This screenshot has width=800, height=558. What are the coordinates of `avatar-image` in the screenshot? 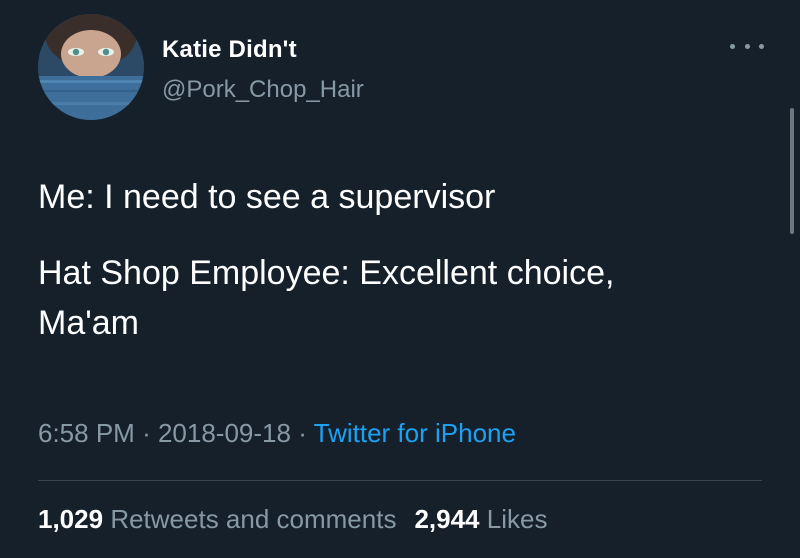 It's located at (91, 67).